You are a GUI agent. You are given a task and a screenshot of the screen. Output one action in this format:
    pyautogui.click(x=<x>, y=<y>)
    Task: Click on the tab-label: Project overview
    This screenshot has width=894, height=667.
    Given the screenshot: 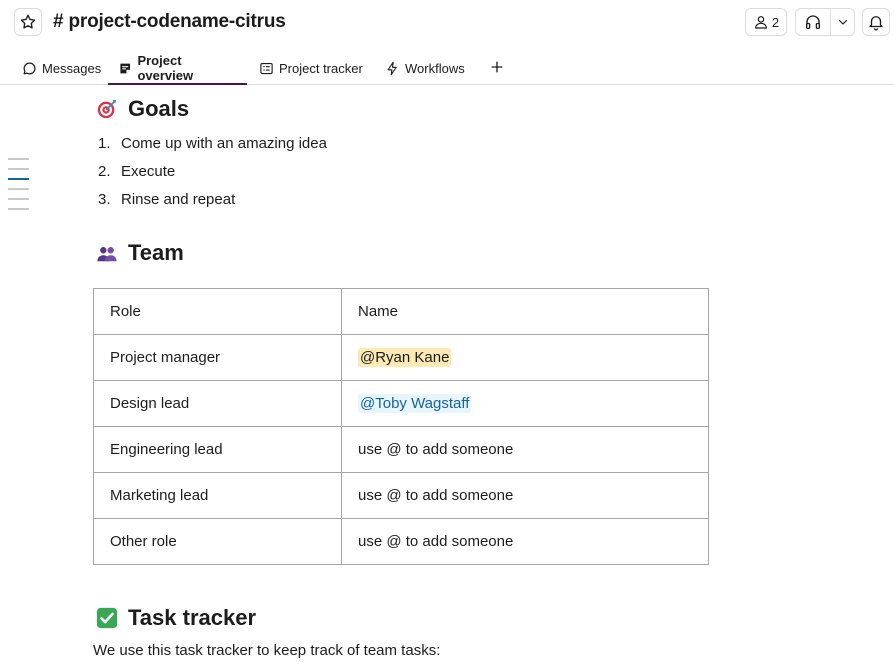 What is the action you would take?
    pyautogui.click(x=165, y=68)
    